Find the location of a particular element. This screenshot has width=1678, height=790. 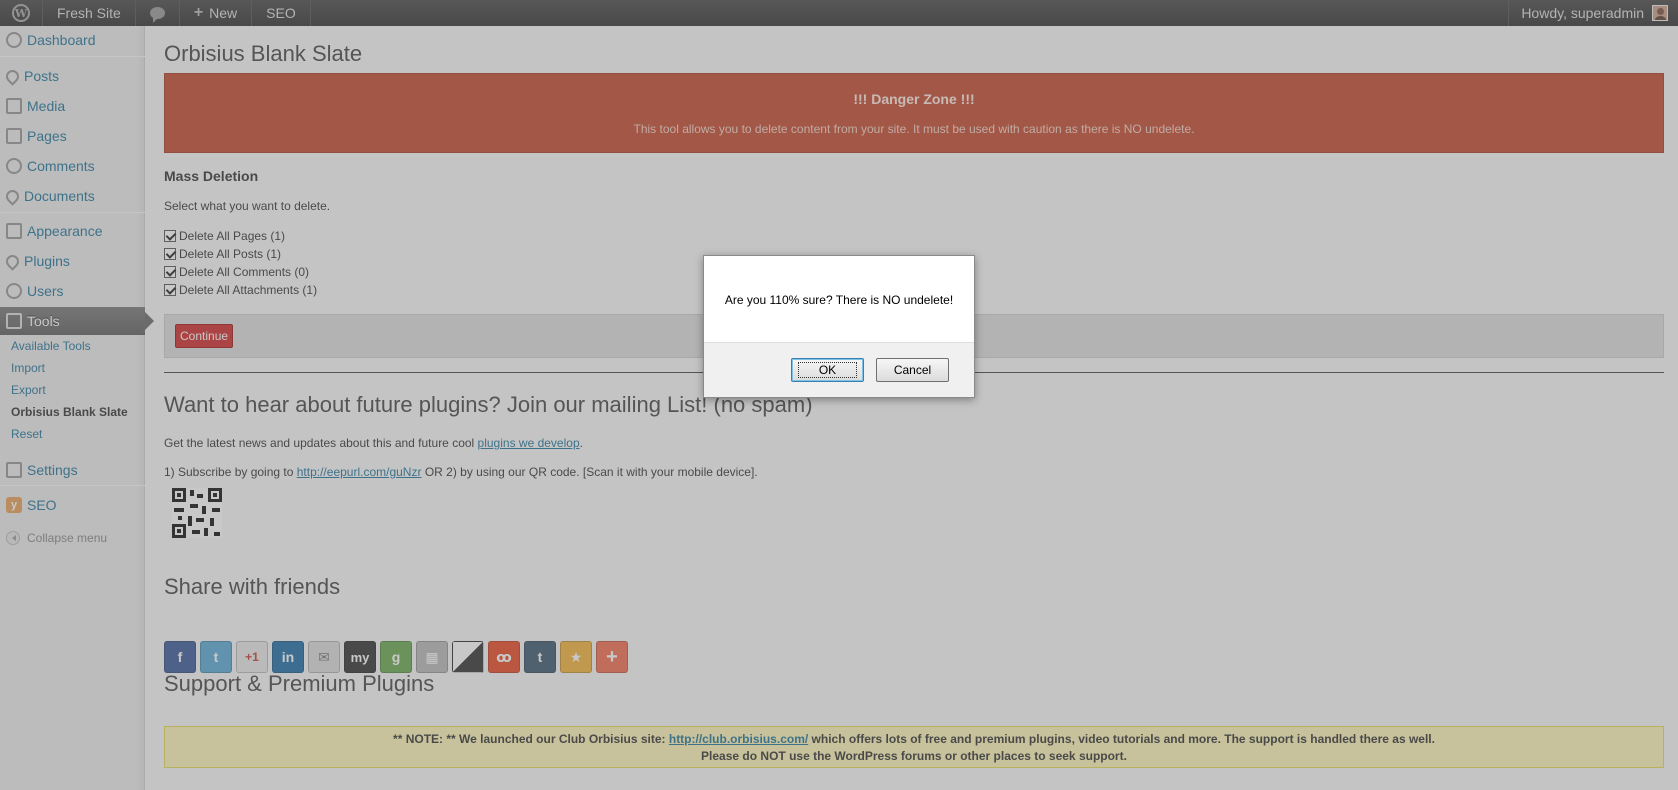

ok-button-label: OK is located at coordinates (827, 370).